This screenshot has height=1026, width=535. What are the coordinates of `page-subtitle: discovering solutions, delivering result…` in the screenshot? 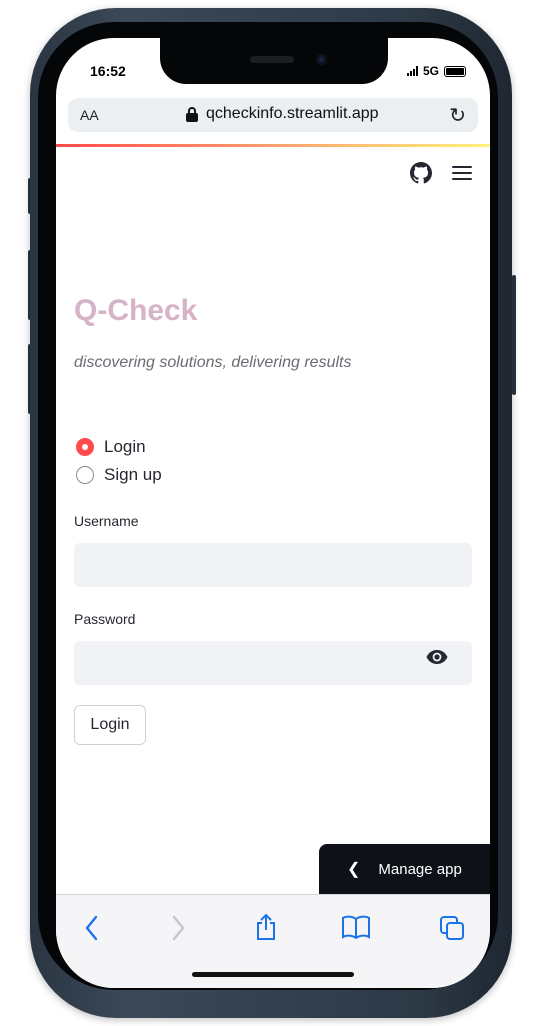 It's located at (213, 362).